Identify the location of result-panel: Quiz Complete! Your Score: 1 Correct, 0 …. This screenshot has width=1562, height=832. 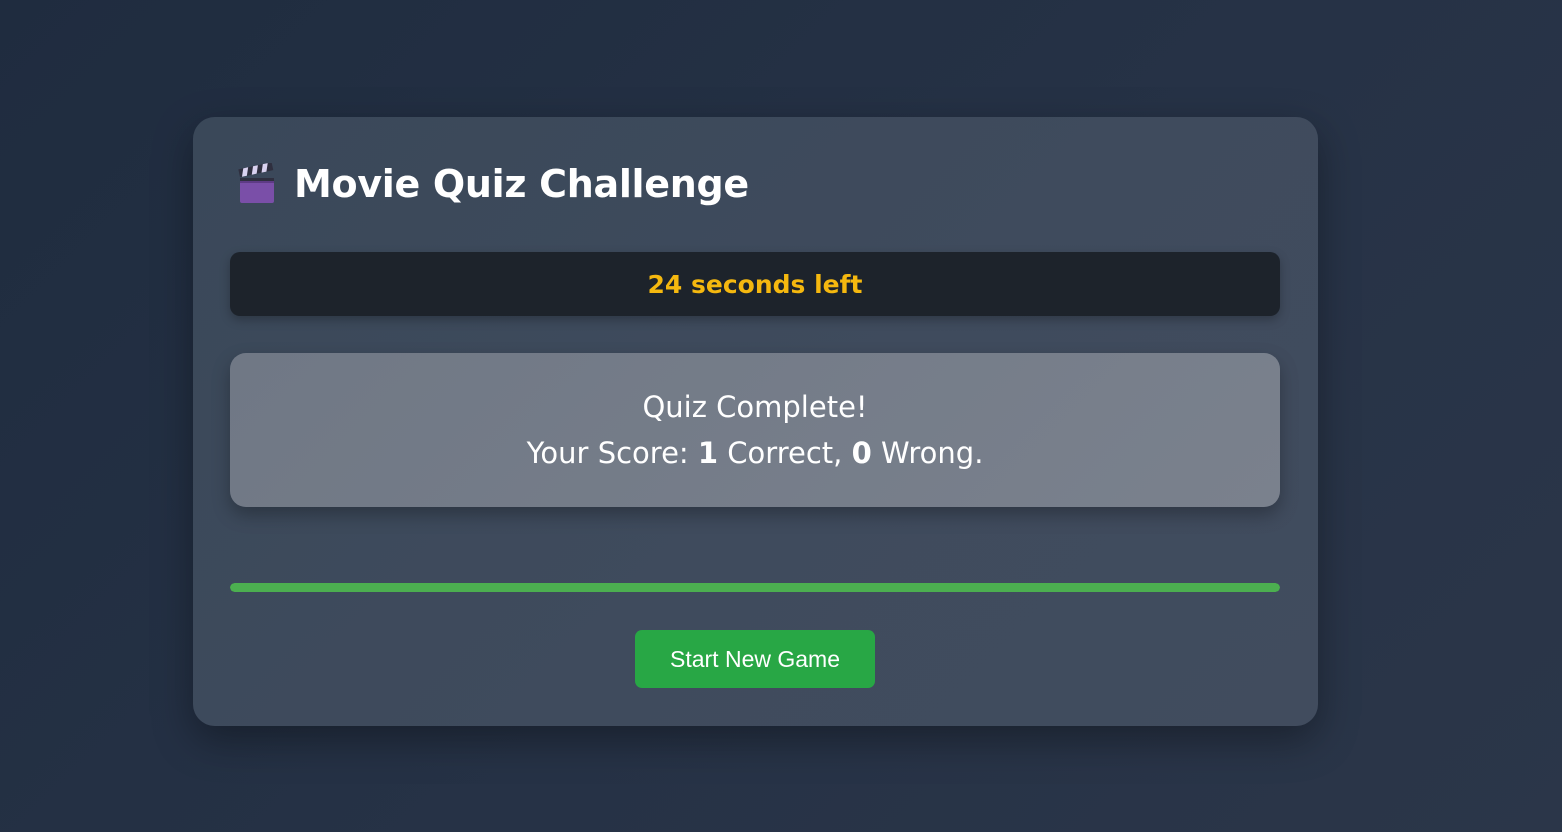
(755, 430).